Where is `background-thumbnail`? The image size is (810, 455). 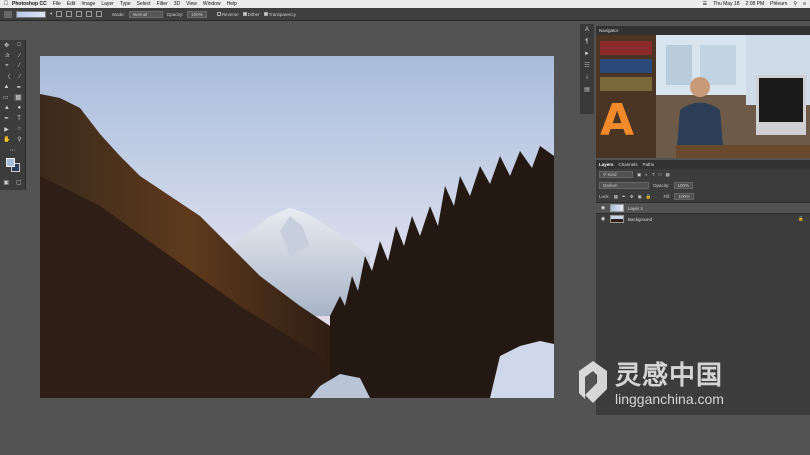 background-thumbnail is located at coordinates (617, 219).